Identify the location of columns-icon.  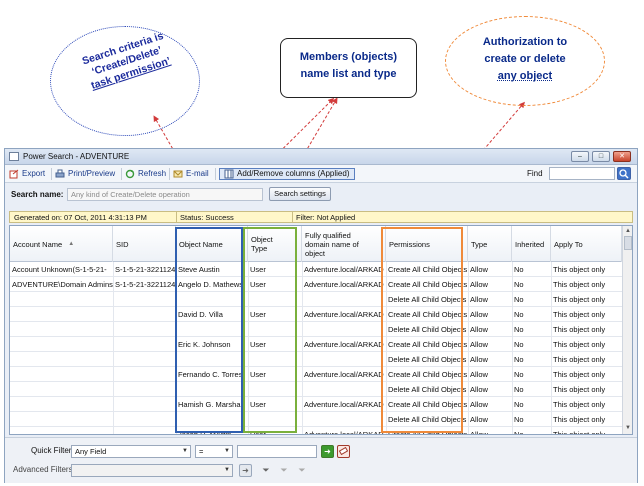
(229, 174).